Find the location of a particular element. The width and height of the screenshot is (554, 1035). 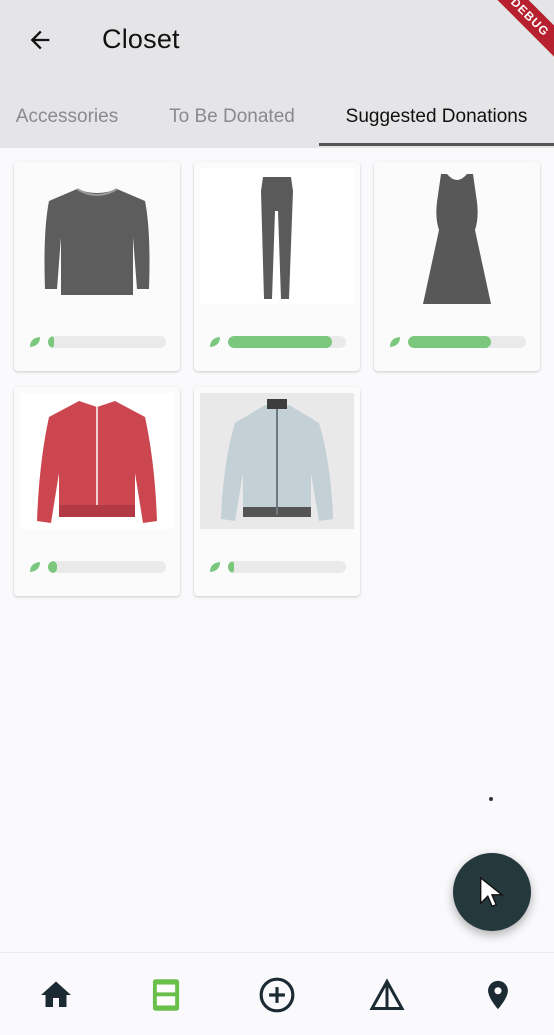

jeans-icon is located at coordinates (277, 238).